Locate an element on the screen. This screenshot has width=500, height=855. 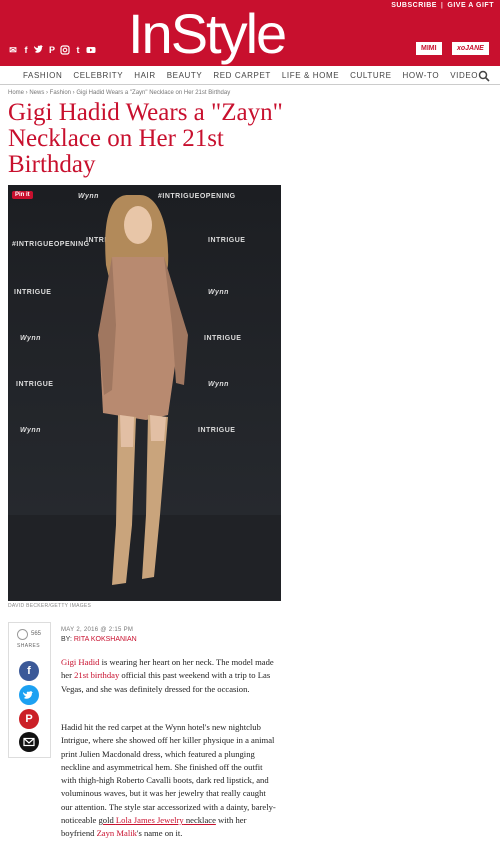
nav-item-how-to: HOW-TO is located at coordinates (421, 75).